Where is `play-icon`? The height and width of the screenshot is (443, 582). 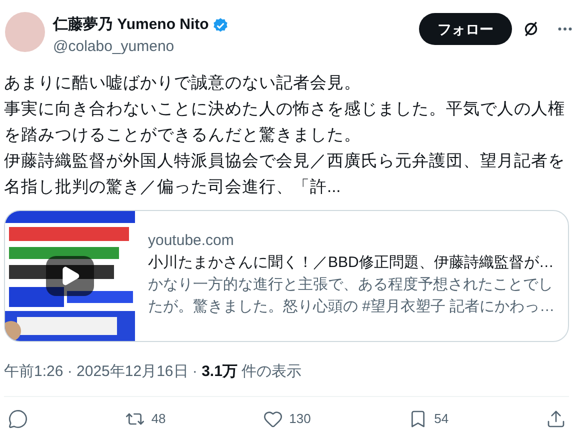 play-icon is located at coordinates (70, 276).